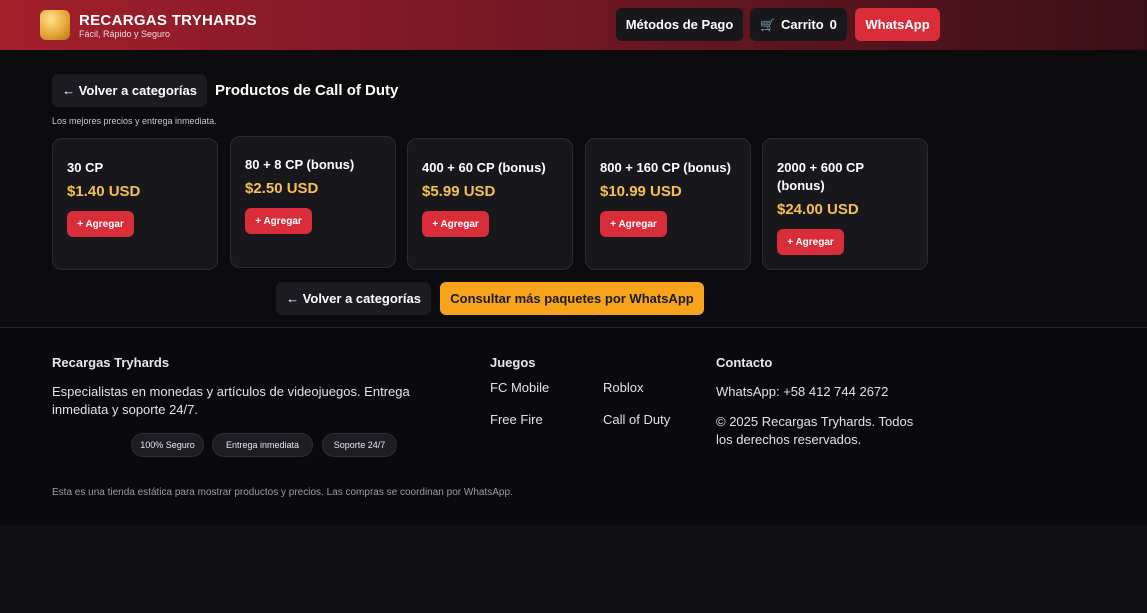 This screenshot has width=1147, height=613. Describe the element at coordinates (573, 569) in the screenshot. I see `page-bottom-area` at that location.